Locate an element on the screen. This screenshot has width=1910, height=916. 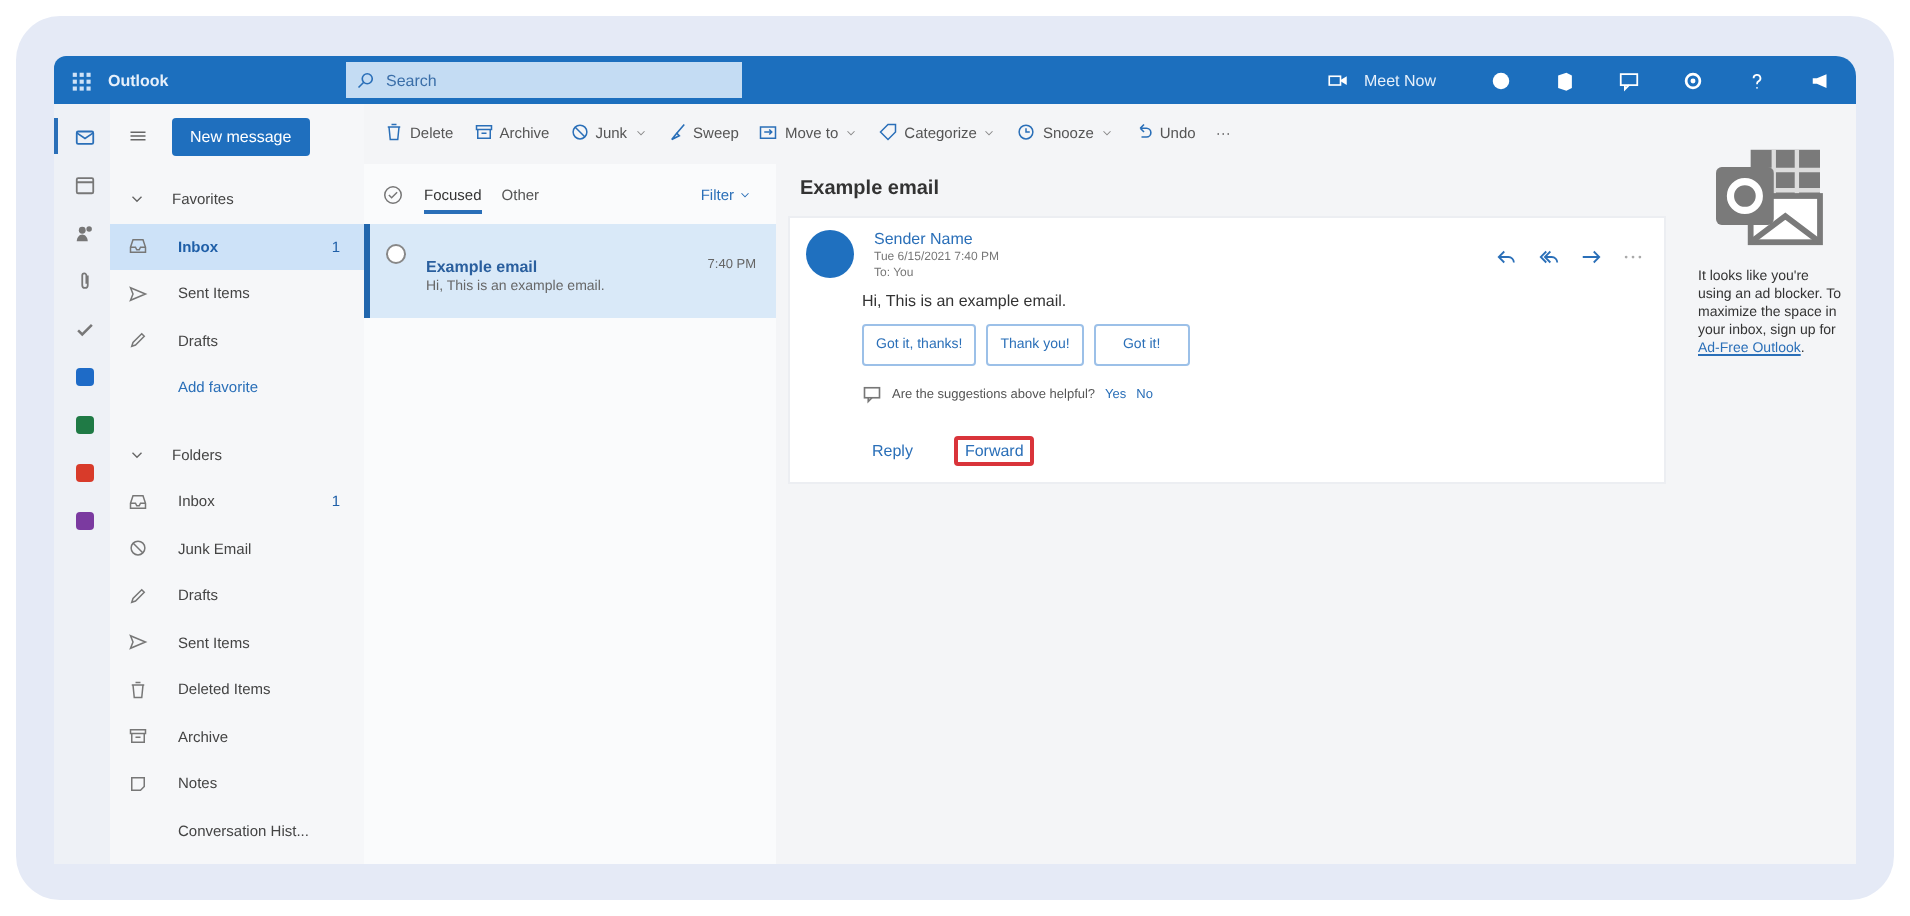
reply-all-icon is located at coordinates (1549, 257).